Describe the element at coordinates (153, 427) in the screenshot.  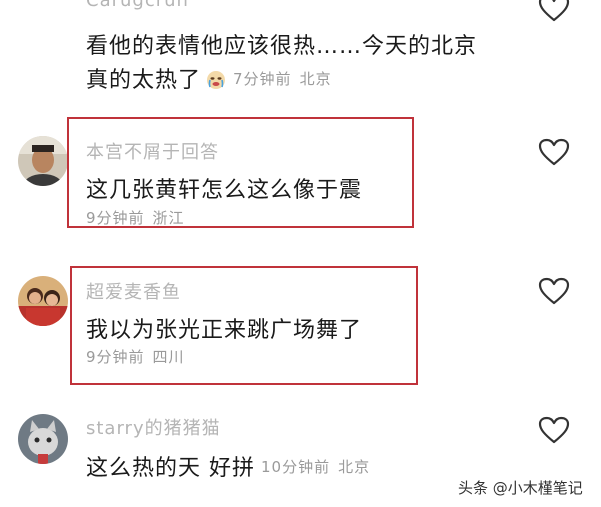
I see `comment-username: starry的猪猪猫` at that location.